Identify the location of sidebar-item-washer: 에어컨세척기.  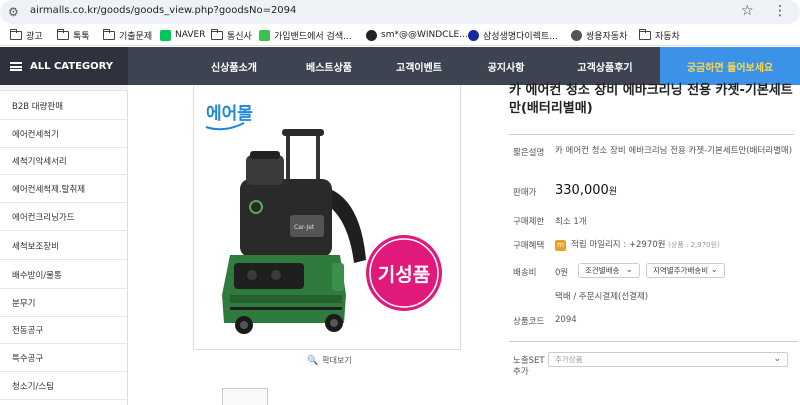
(64, 135).